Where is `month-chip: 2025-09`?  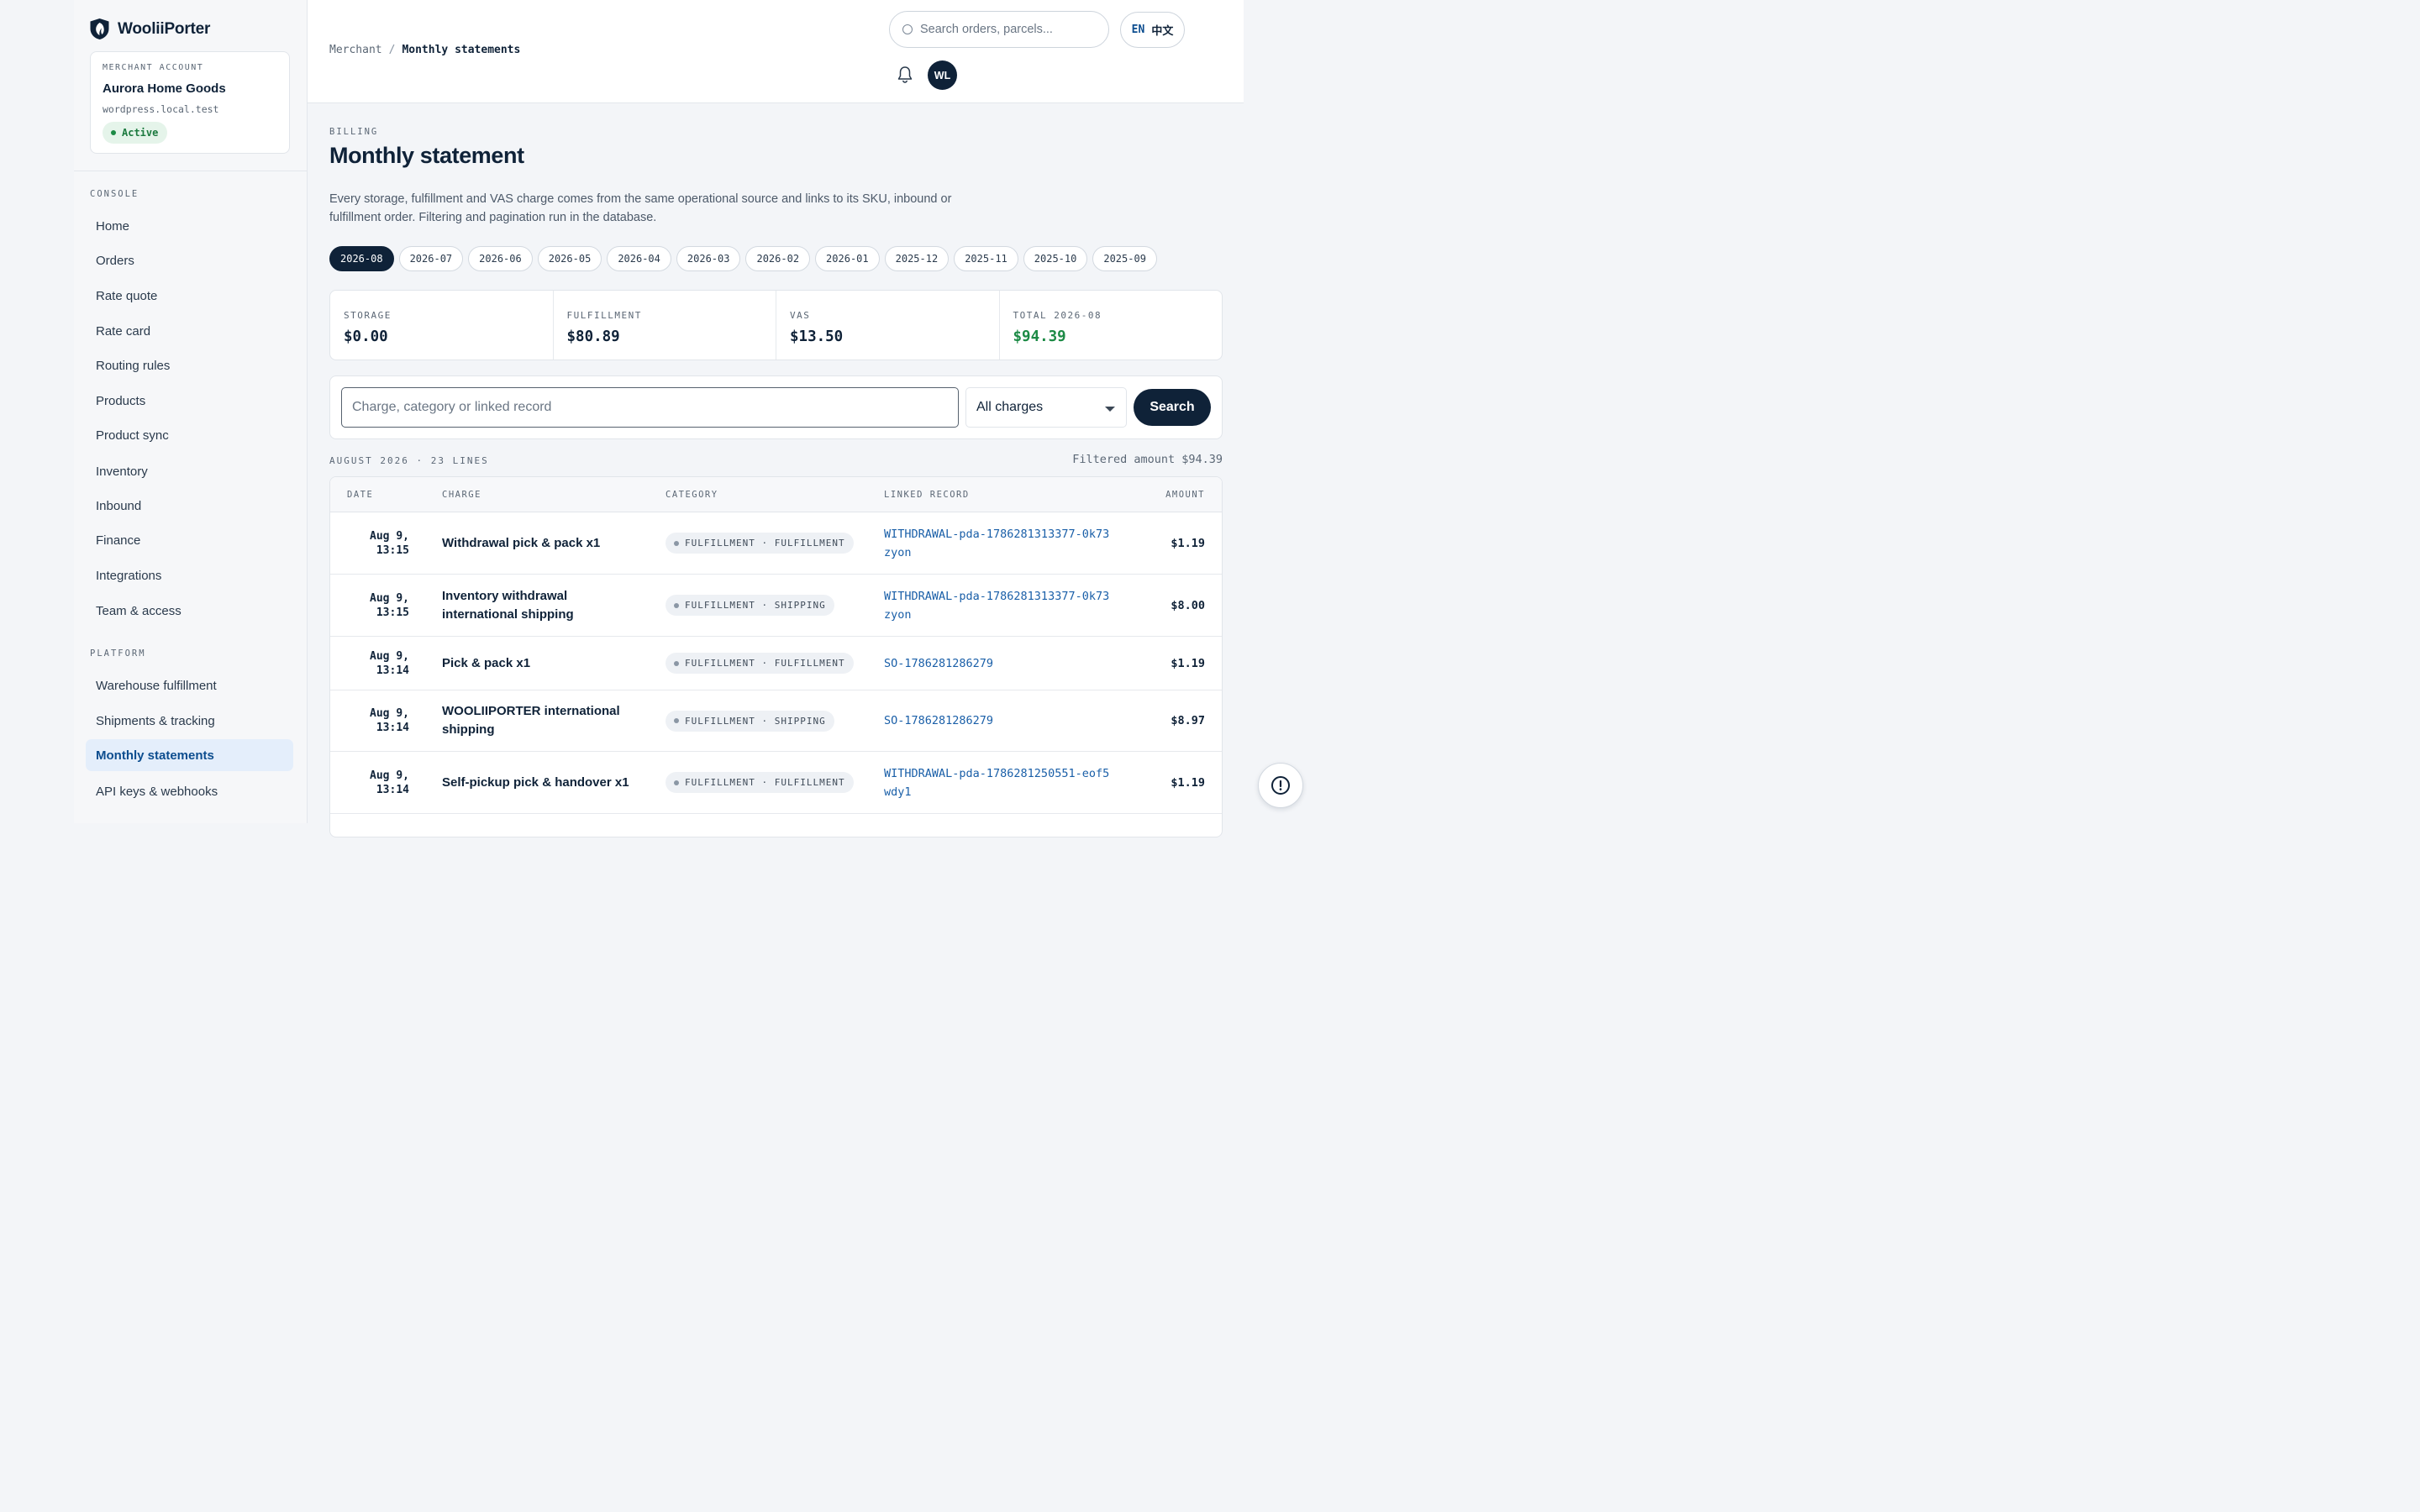
month-chip: 2025-09 is located at coordinates (1124, 258).